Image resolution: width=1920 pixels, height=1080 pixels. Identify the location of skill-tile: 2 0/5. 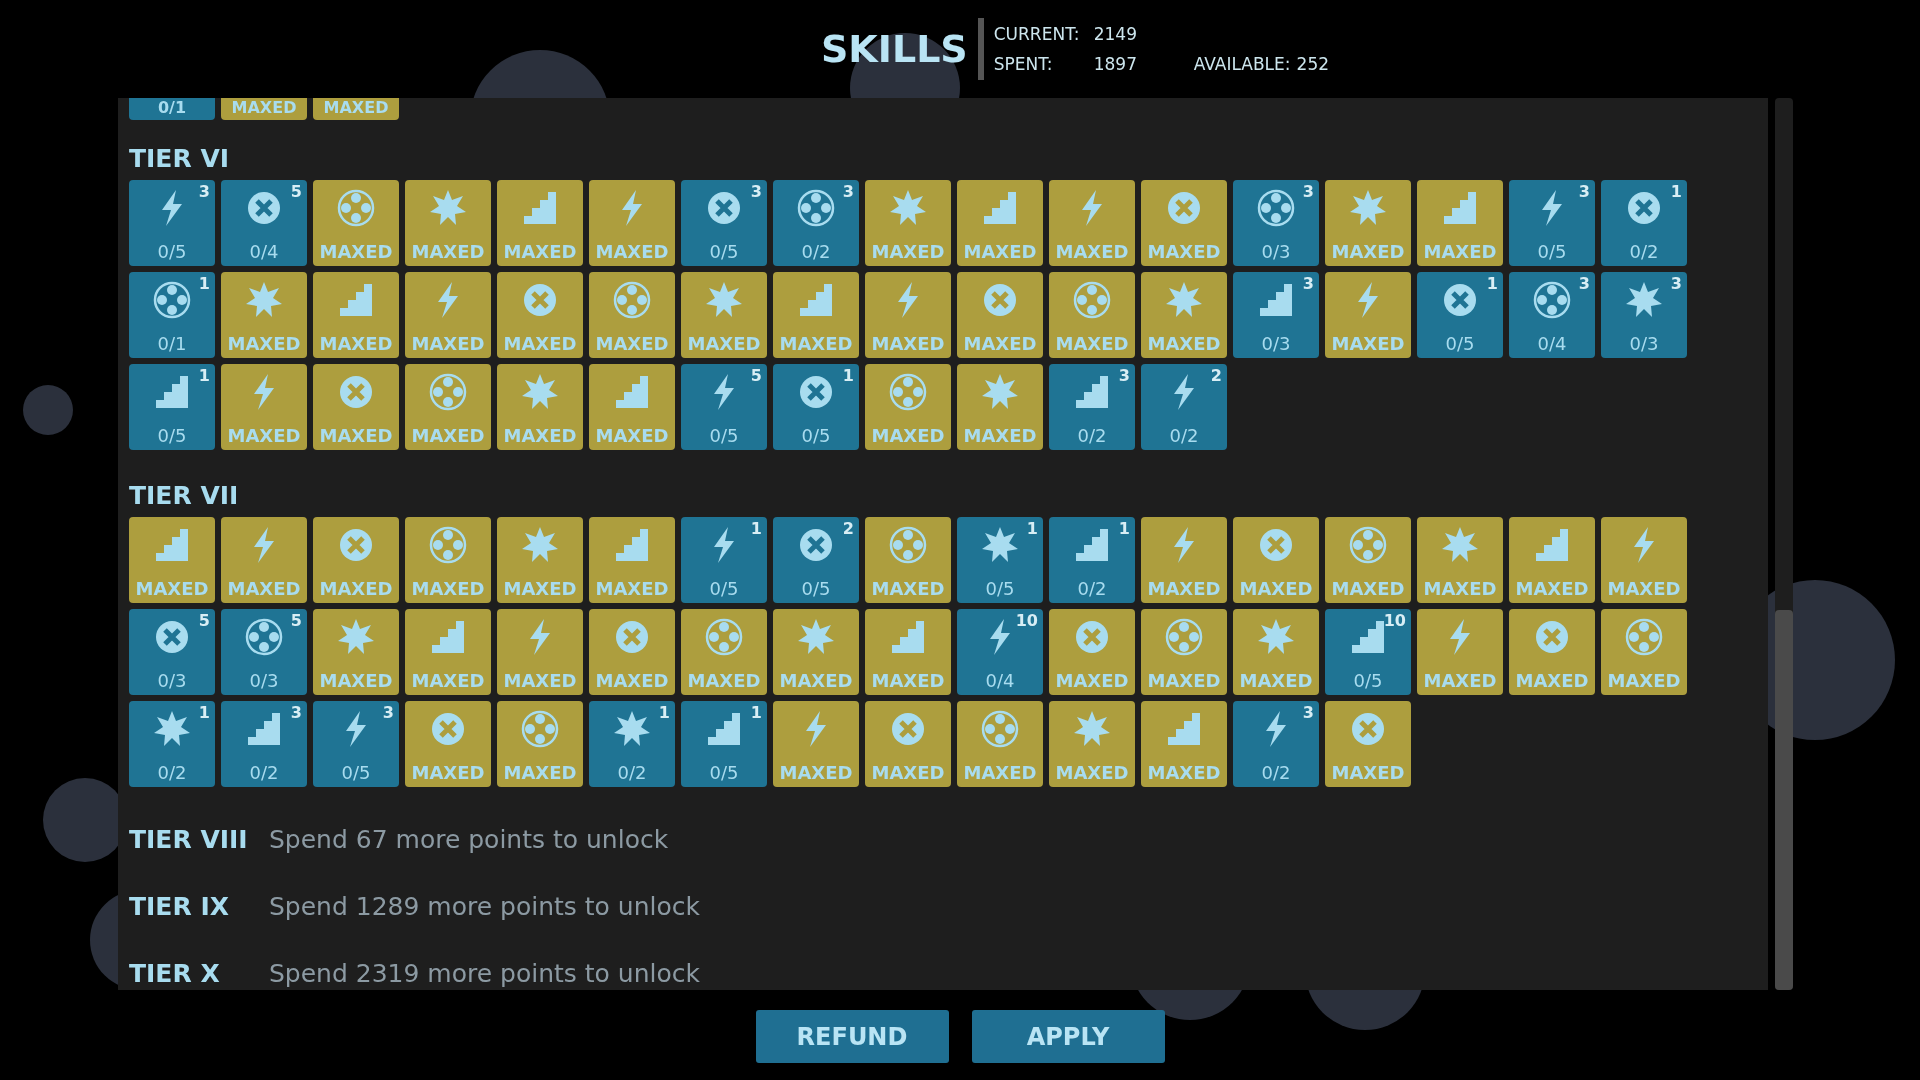
(816, 560).